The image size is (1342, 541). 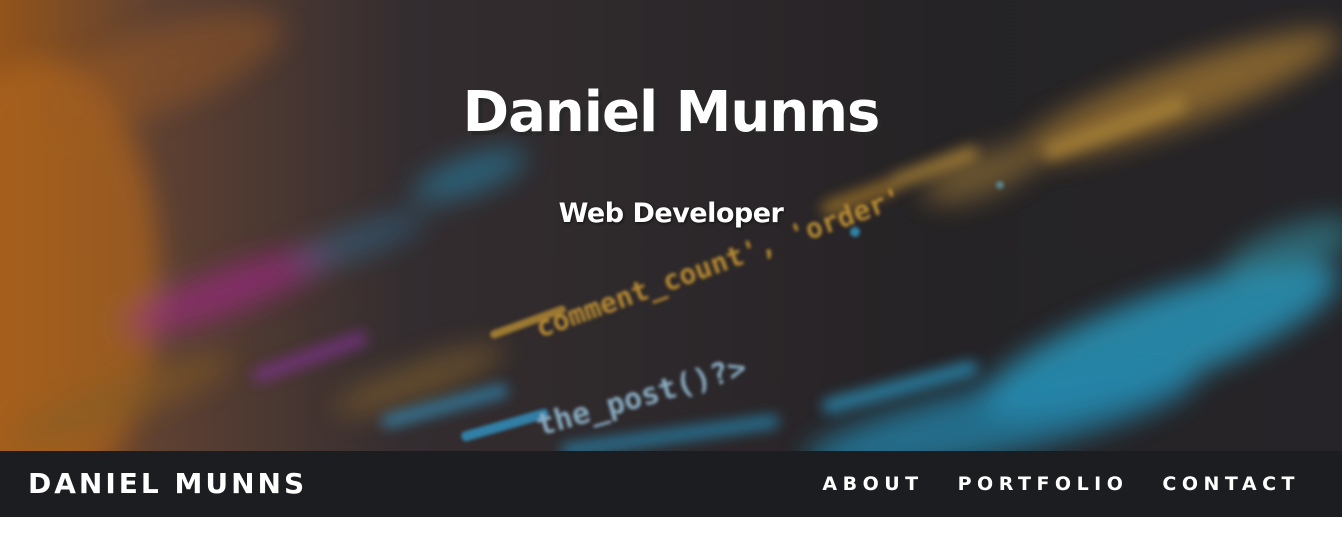 What do you see at coordinates (671, 213) in the screenshot?
I see `hero-subtitle: Web Developer` at bounding box center [671, 213].